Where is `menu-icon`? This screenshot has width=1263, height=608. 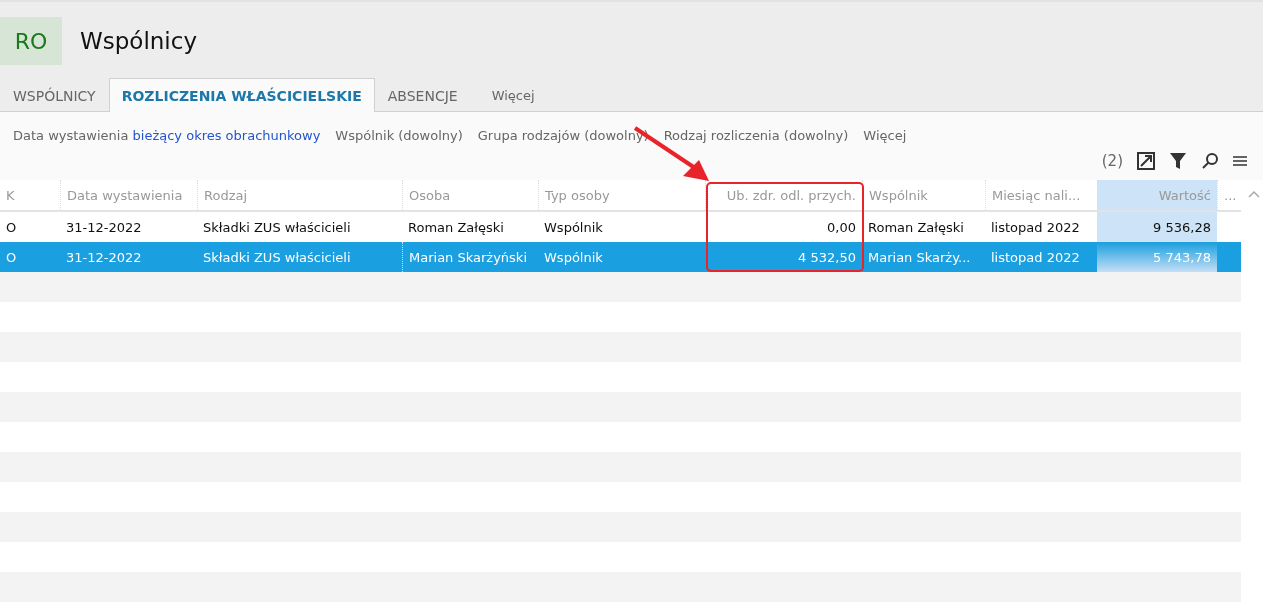 menu-icon is located at coordinates (1240, 161).